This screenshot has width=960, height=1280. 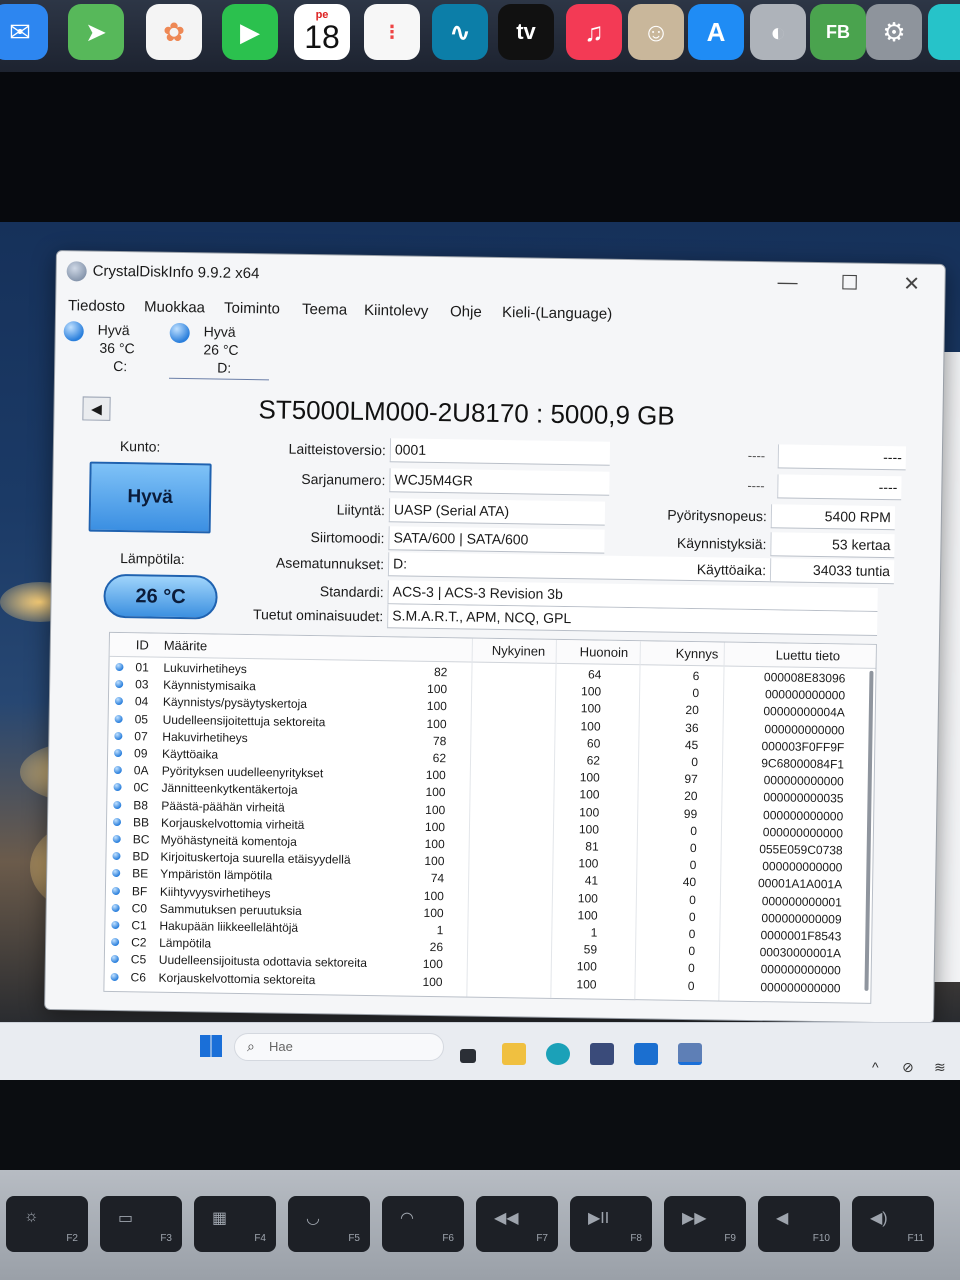 I want to click on cell-threshold: 20, so click(x=691, y=796).